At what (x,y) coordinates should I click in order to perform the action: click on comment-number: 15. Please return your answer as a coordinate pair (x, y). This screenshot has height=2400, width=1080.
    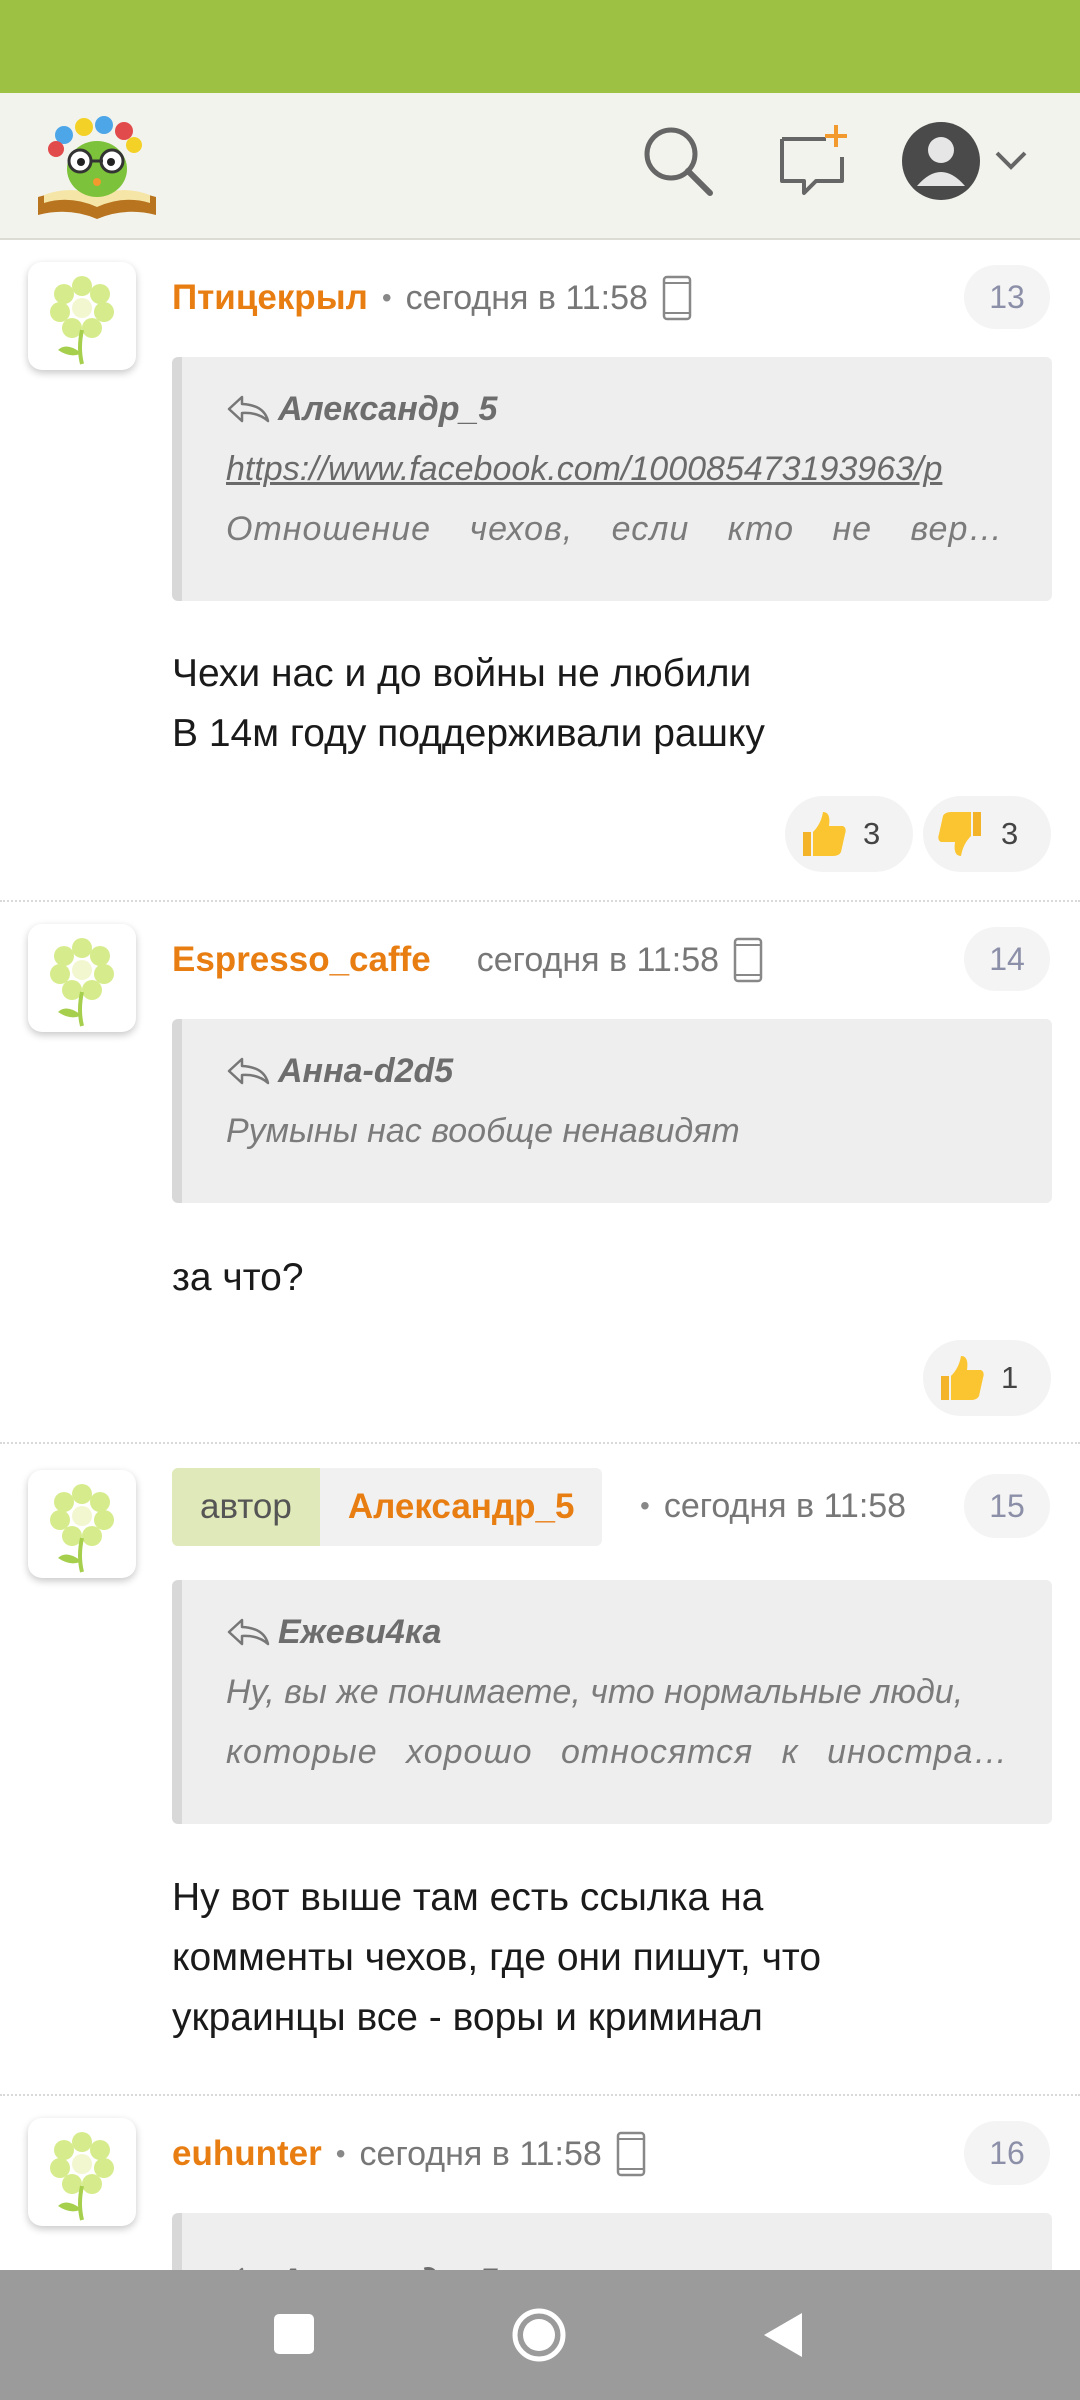
    Looking at the image, I should click on (1007, 1506).